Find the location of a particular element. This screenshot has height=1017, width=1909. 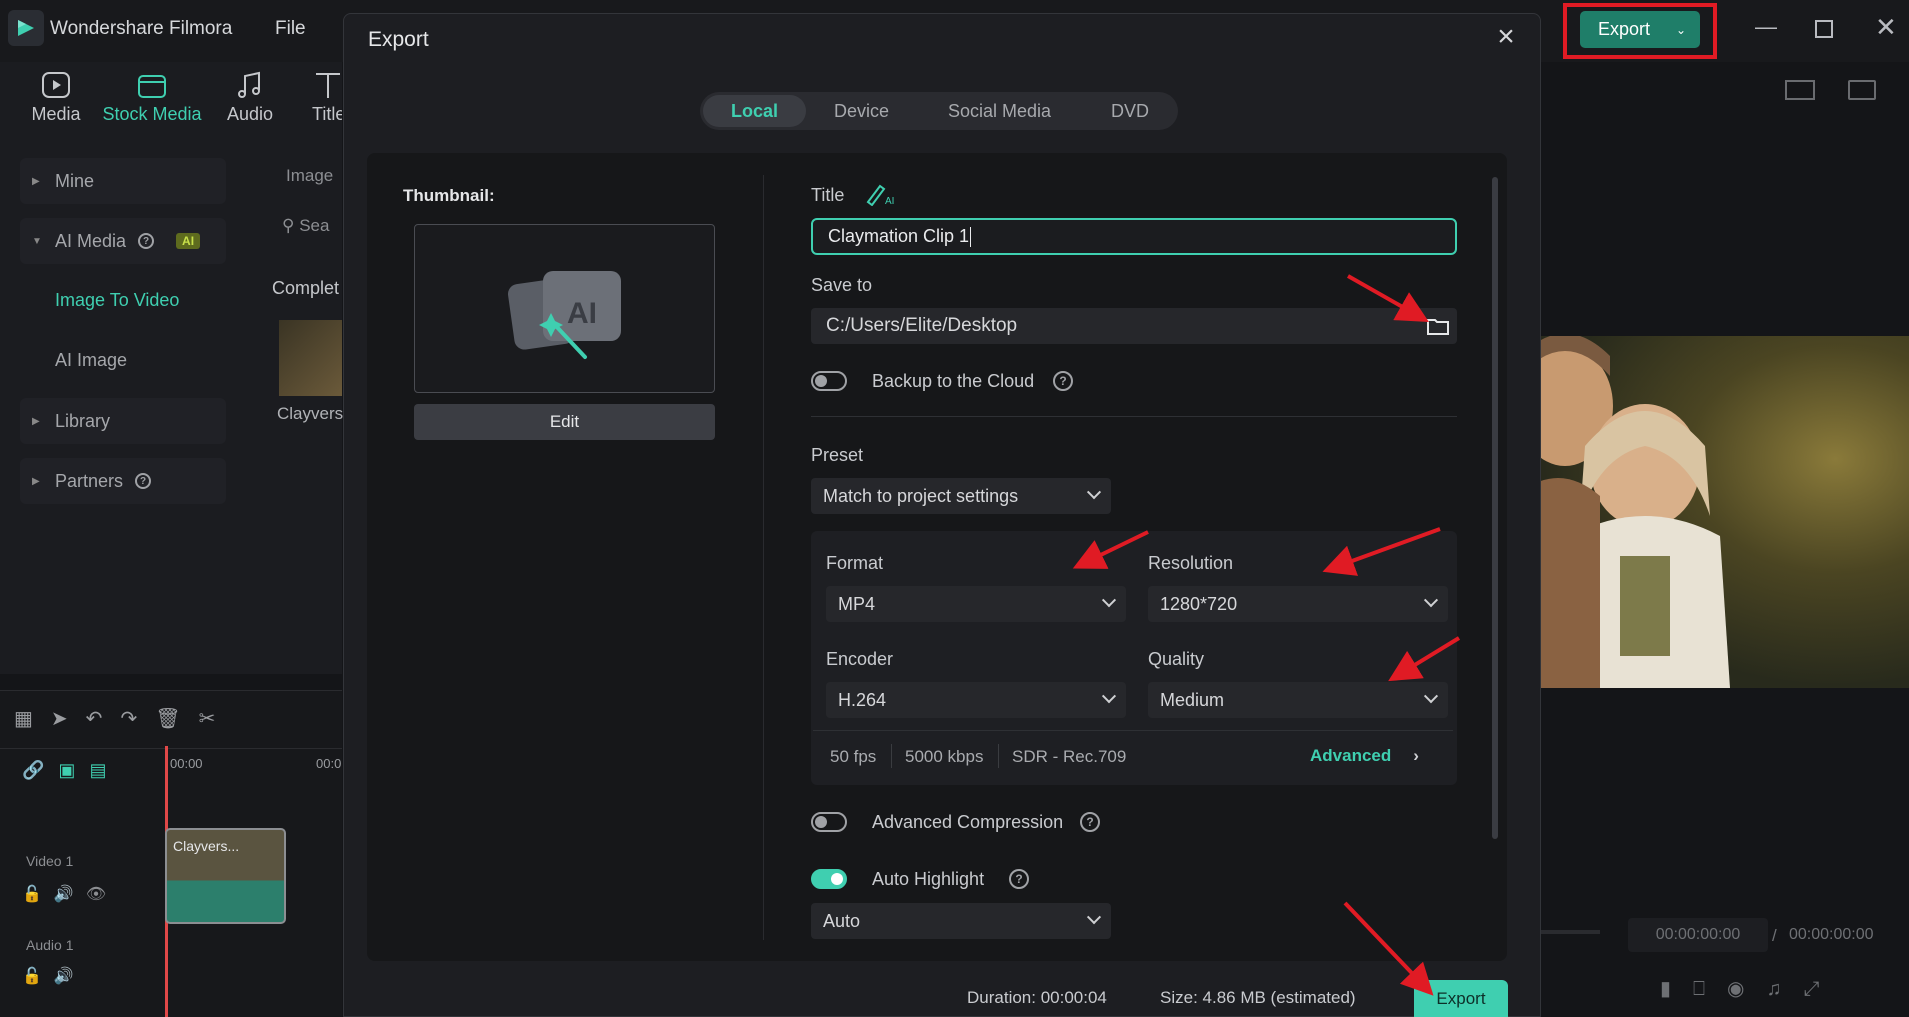

sidebar-item-mine: ▶ Mine is located at coordinates (123, 181).